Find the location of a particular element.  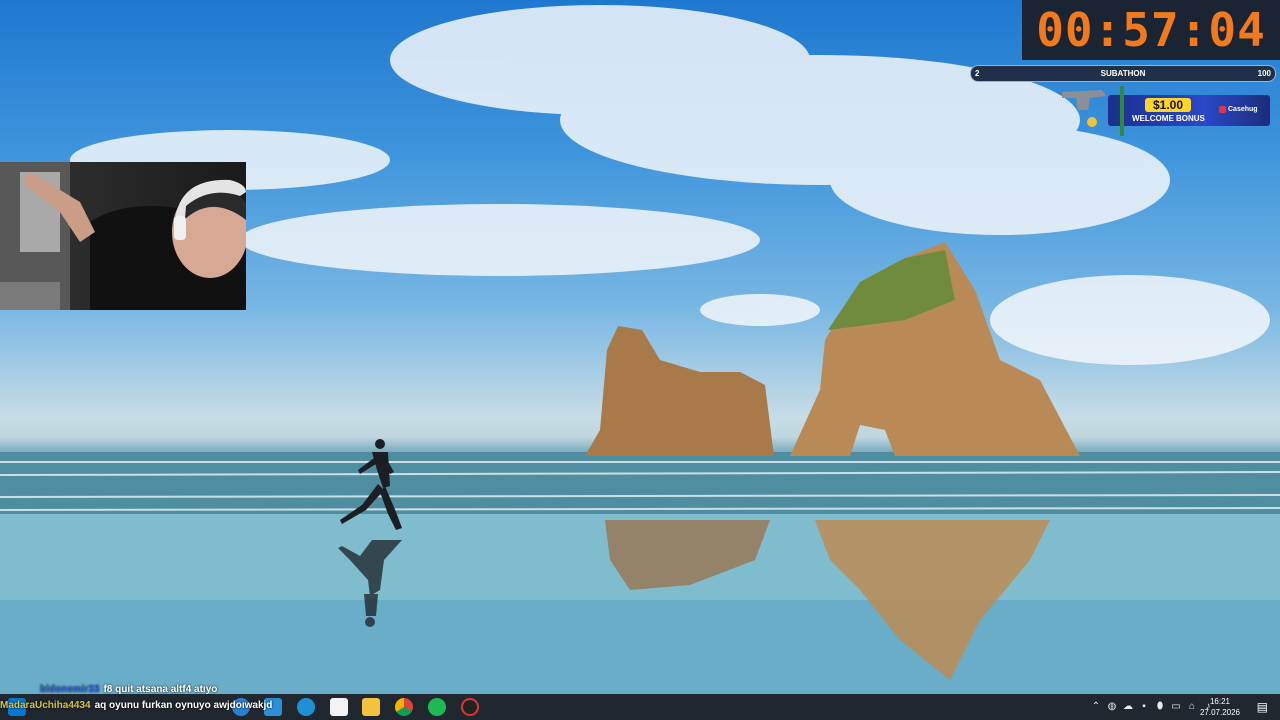

promo-brand: Casehug is located at coordinates (1243, 109).